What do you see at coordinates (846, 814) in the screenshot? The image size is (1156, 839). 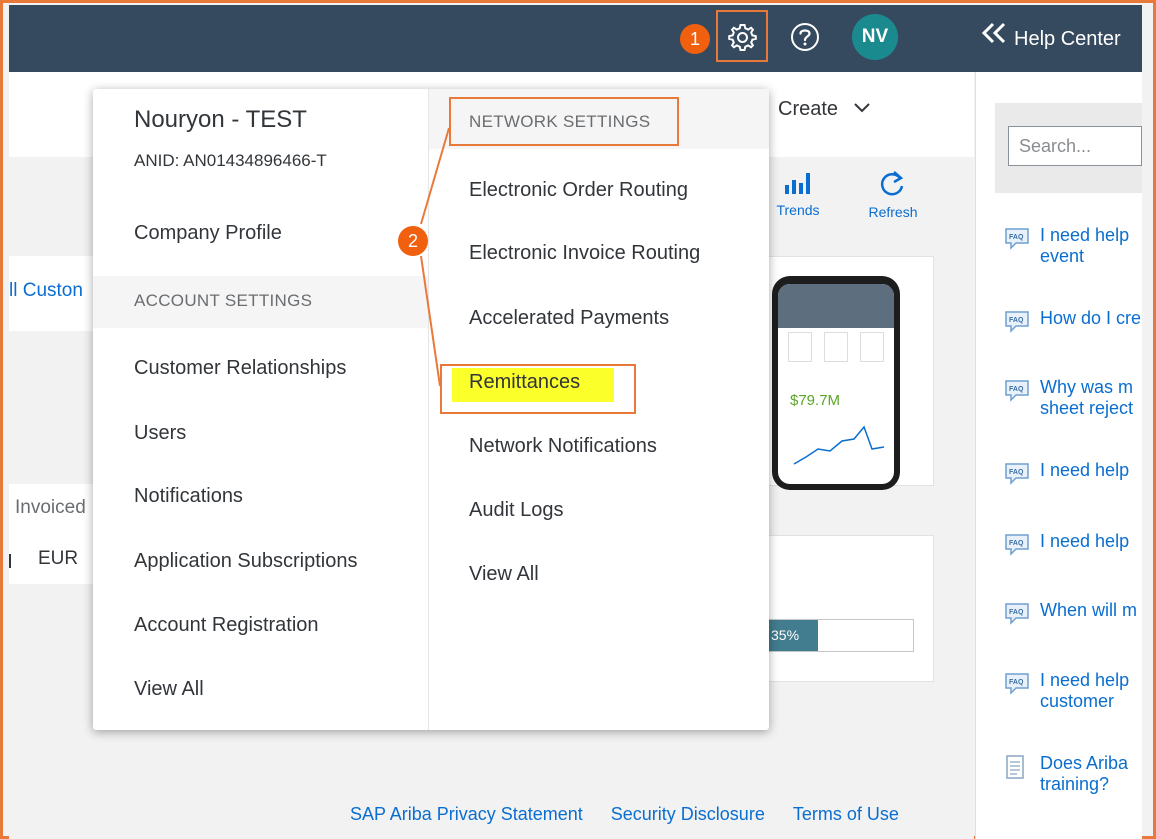 I see `terms-of-use-link: Terms of Use` at bounding box center [846, 814].